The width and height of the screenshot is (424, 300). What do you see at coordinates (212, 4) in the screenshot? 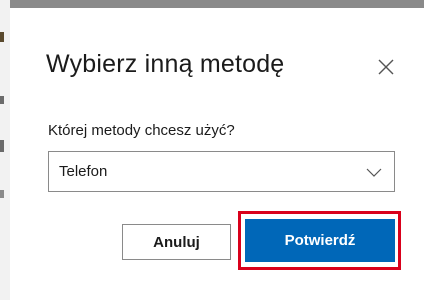
I see `background-window-edge` at bounding box center [212, 4].